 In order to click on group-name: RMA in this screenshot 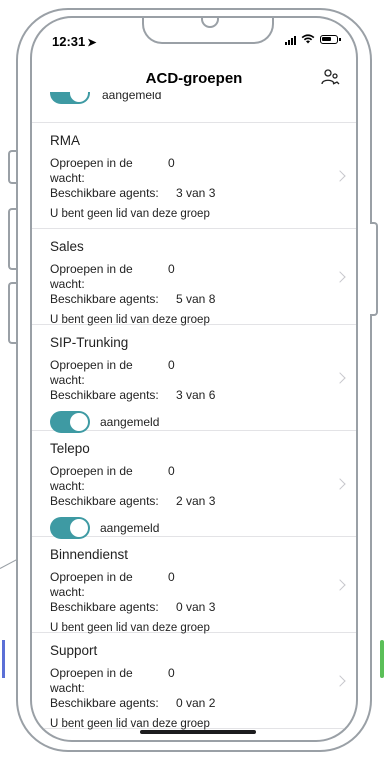, I will do `click(65, 140)`.